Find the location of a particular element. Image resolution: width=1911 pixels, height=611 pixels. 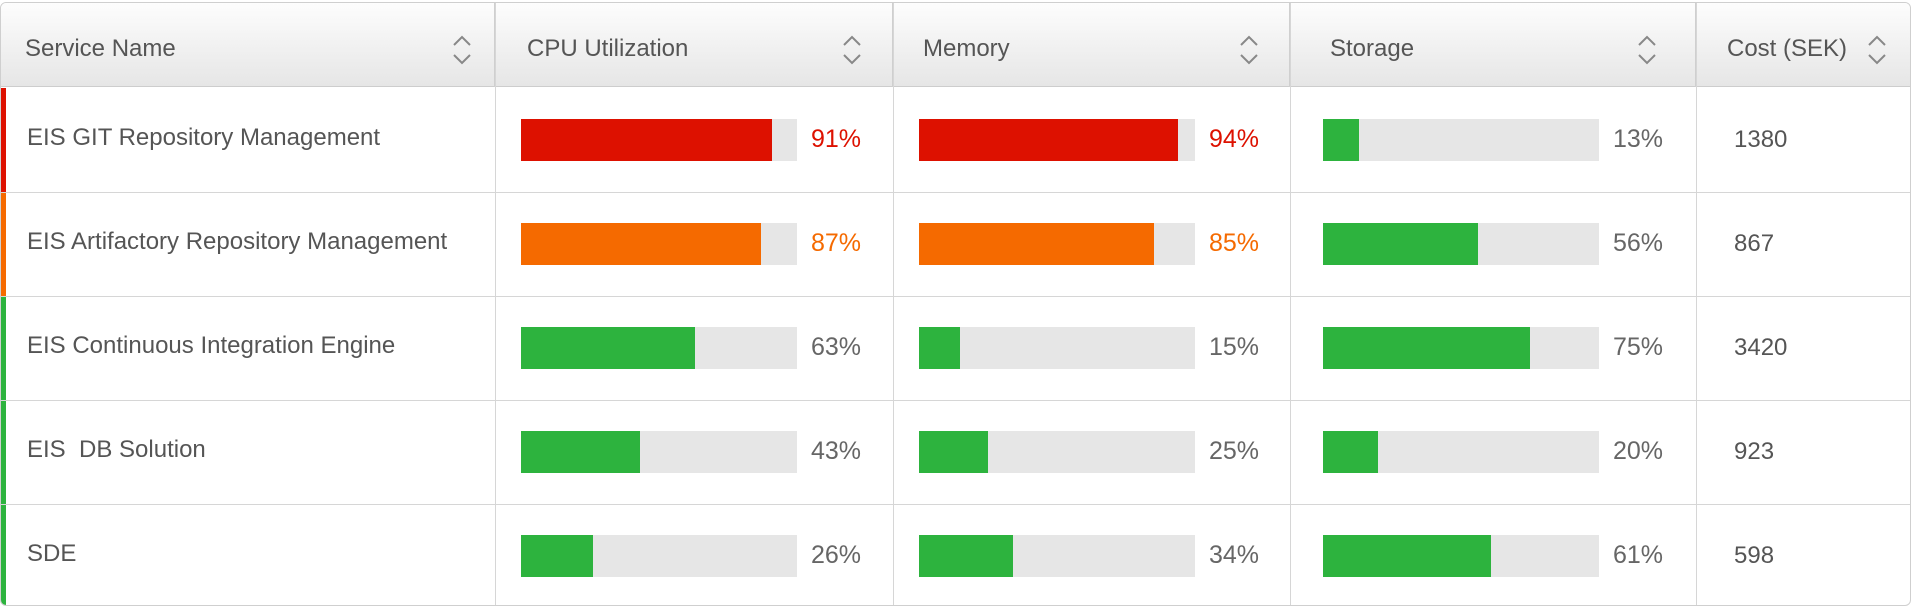

cpu-percentage: 91% is located at coordinates (836, 139).